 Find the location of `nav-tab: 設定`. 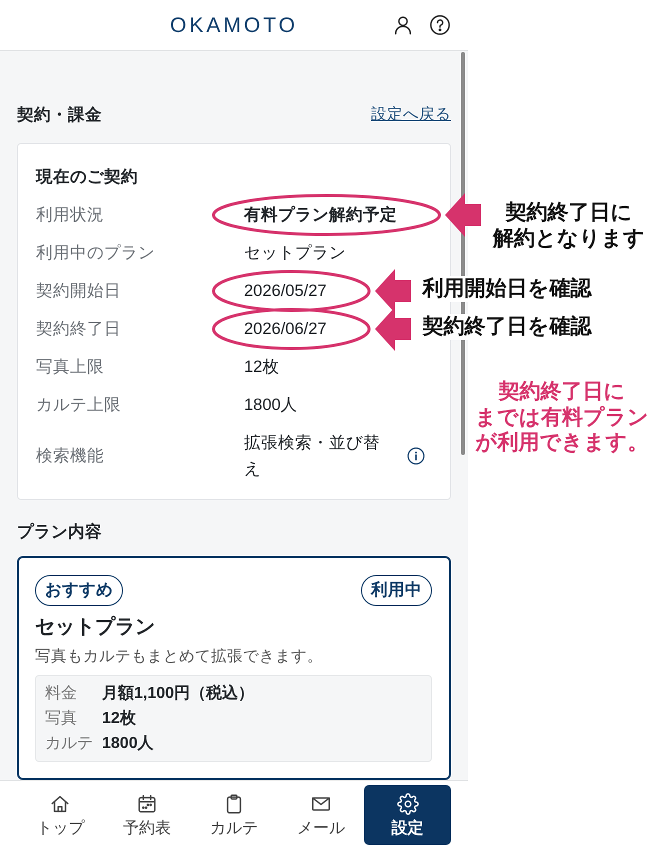

nav-tab: 設定 is located at coordinates (407, 815).